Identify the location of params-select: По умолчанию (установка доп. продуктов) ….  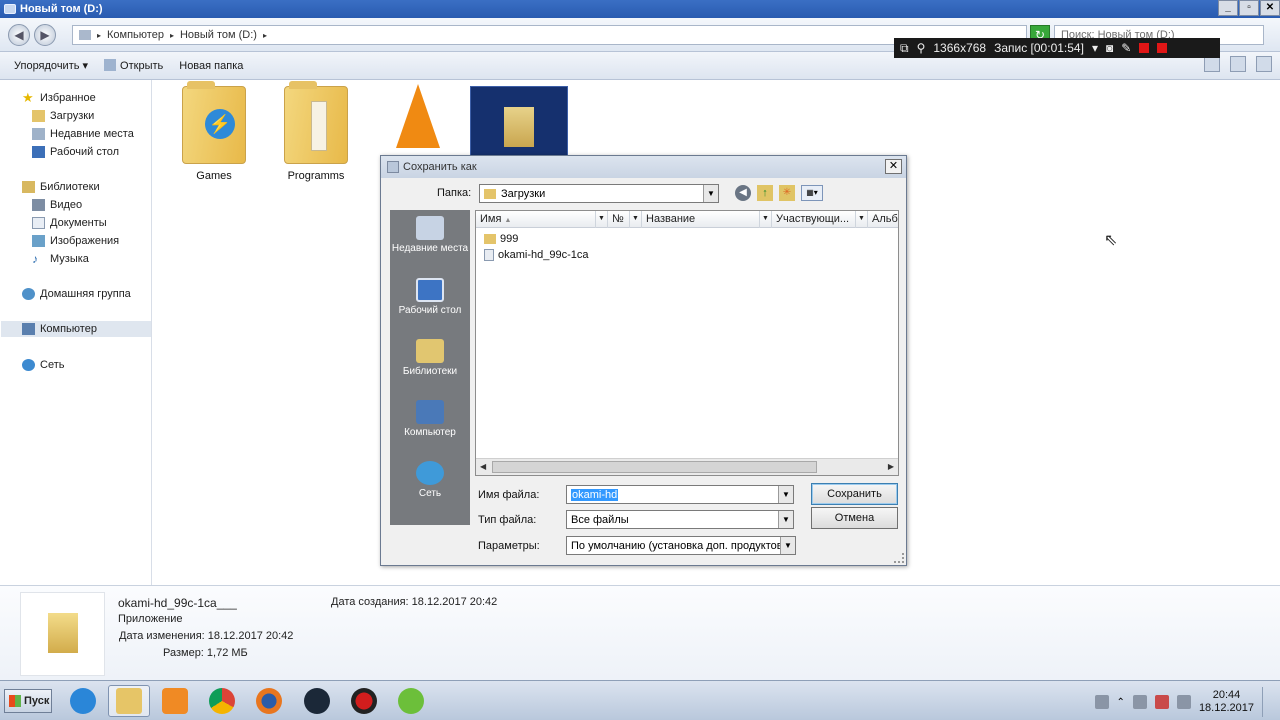
(681, 545).